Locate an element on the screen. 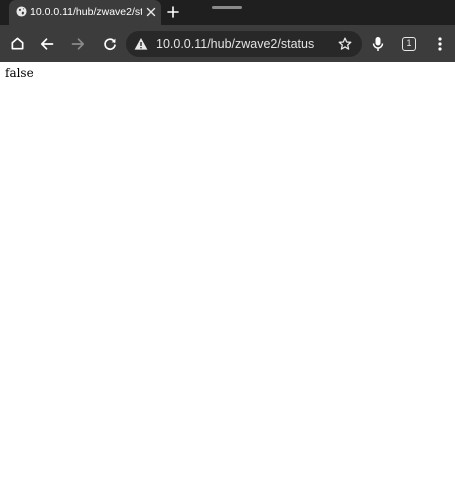  tab-title: 10.0.0.11/hub/zwave2/status is located at coordinates (86, 12).